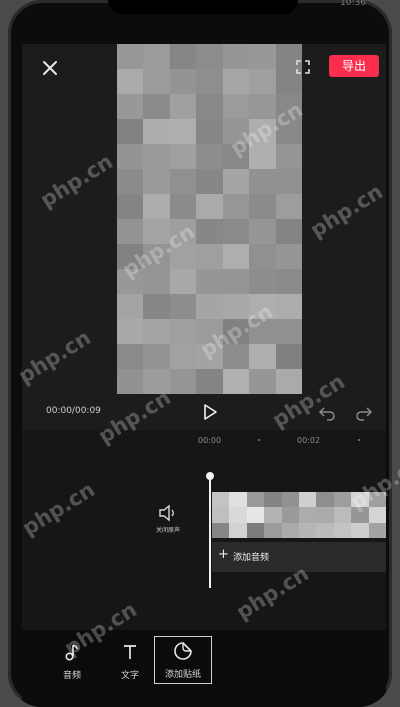 This screenshot has height=707, width=400. Describe the element at coordinates (354, 66) in the screenshot. I see `export-button: 导出` at that location.